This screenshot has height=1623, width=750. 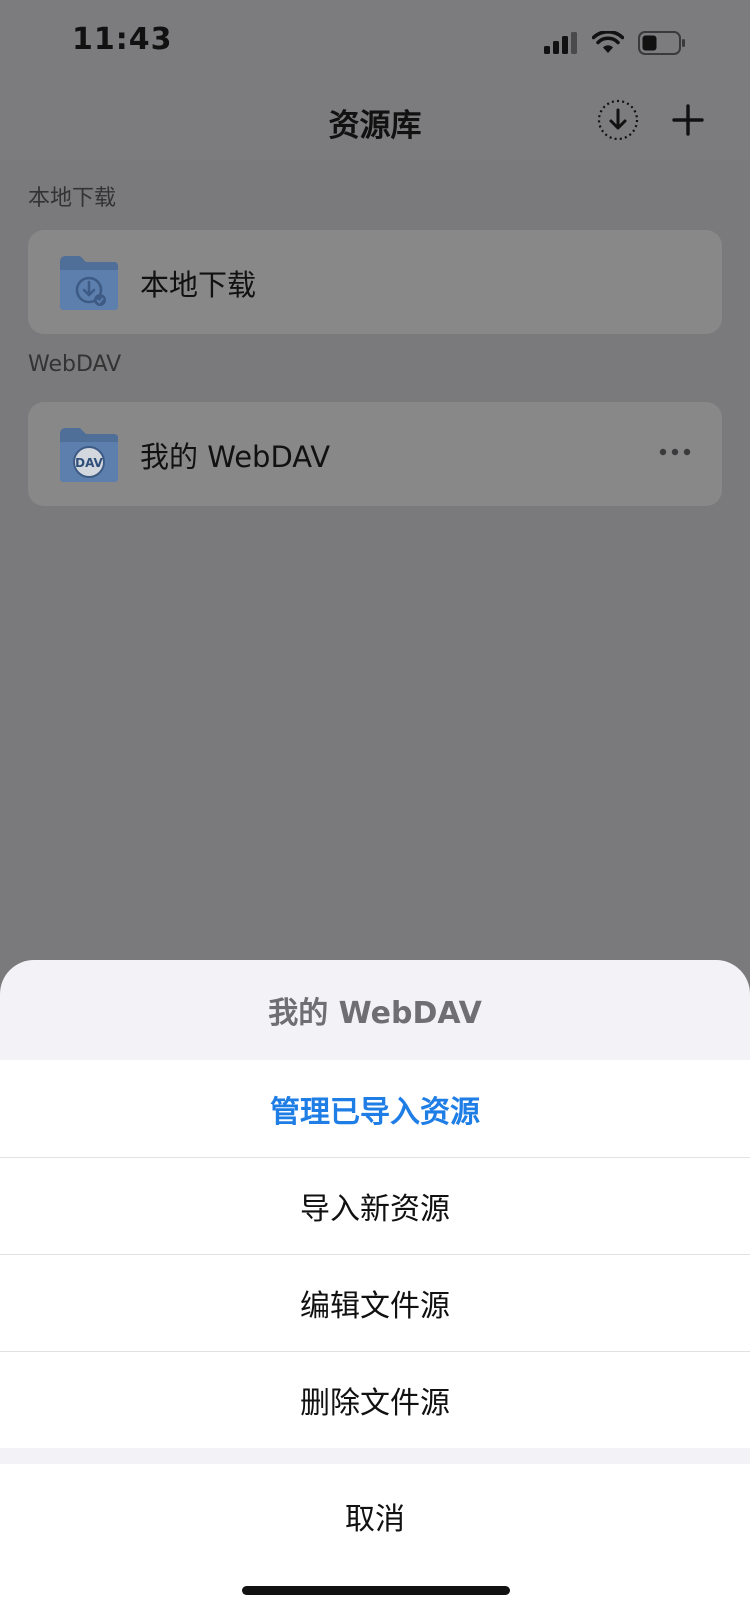 What do you see at coordinates (89, 463) in the screenshot?
I see `dav-badge: DAV` at bounding box center [89, 463].